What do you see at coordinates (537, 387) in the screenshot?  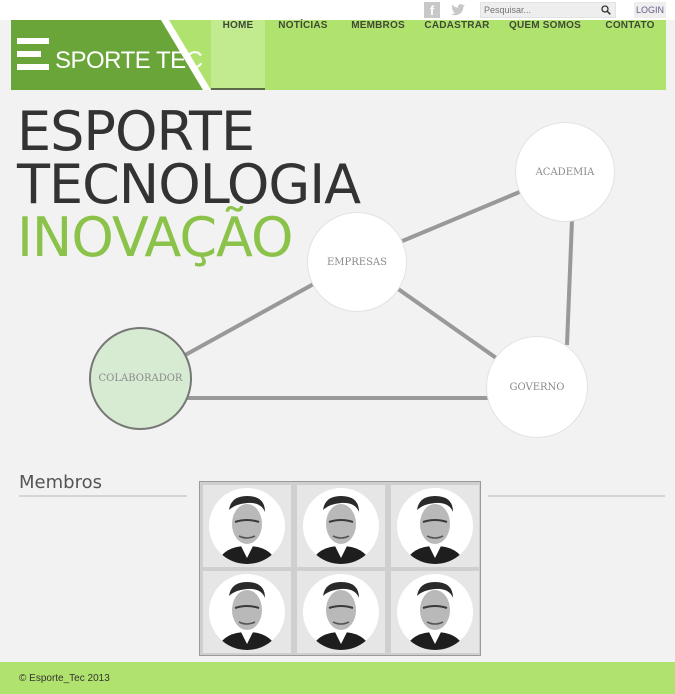 I see `node-governo: GOVERNO` at bounding box center [537, 387].